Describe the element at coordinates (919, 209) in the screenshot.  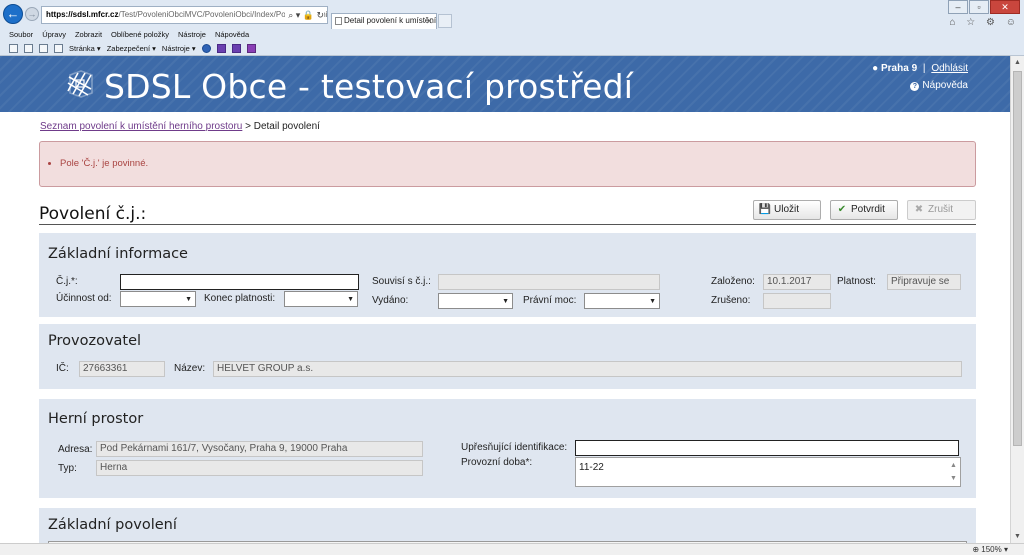
I see `cross-icon: ✖` at that location.